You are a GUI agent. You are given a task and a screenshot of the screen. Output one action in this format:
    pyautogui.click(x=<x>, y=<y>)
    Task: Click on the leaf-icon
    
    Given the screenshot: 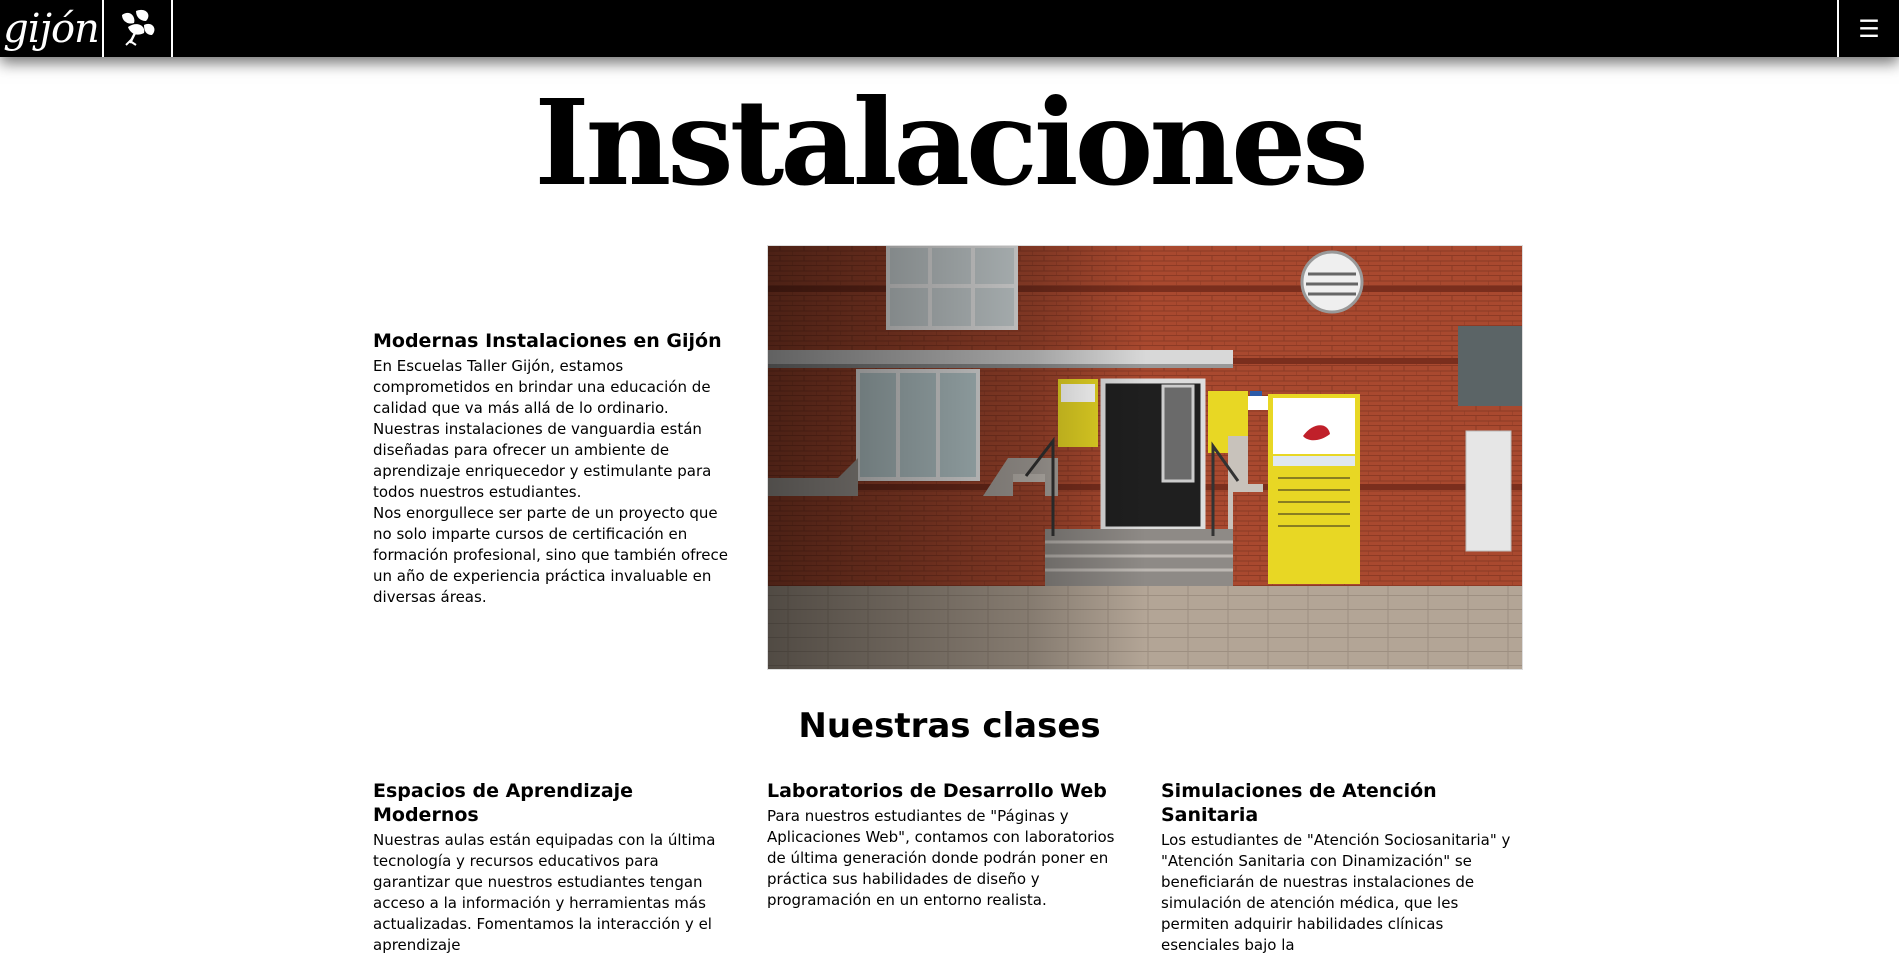 What is the action you would take?
    pyautogui.click(x=138, y=29)
    